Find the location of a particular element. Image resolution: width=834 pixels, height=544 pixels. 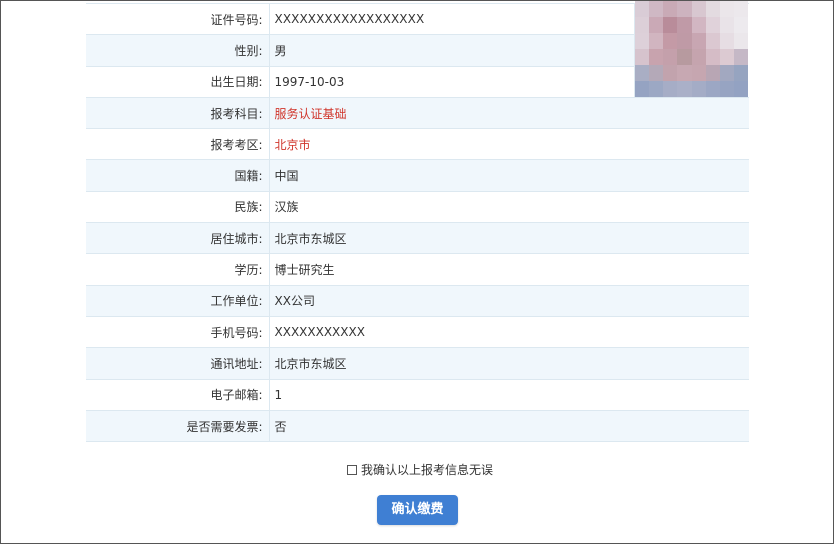

field-value: 1 is located at coordinates (509, 394).